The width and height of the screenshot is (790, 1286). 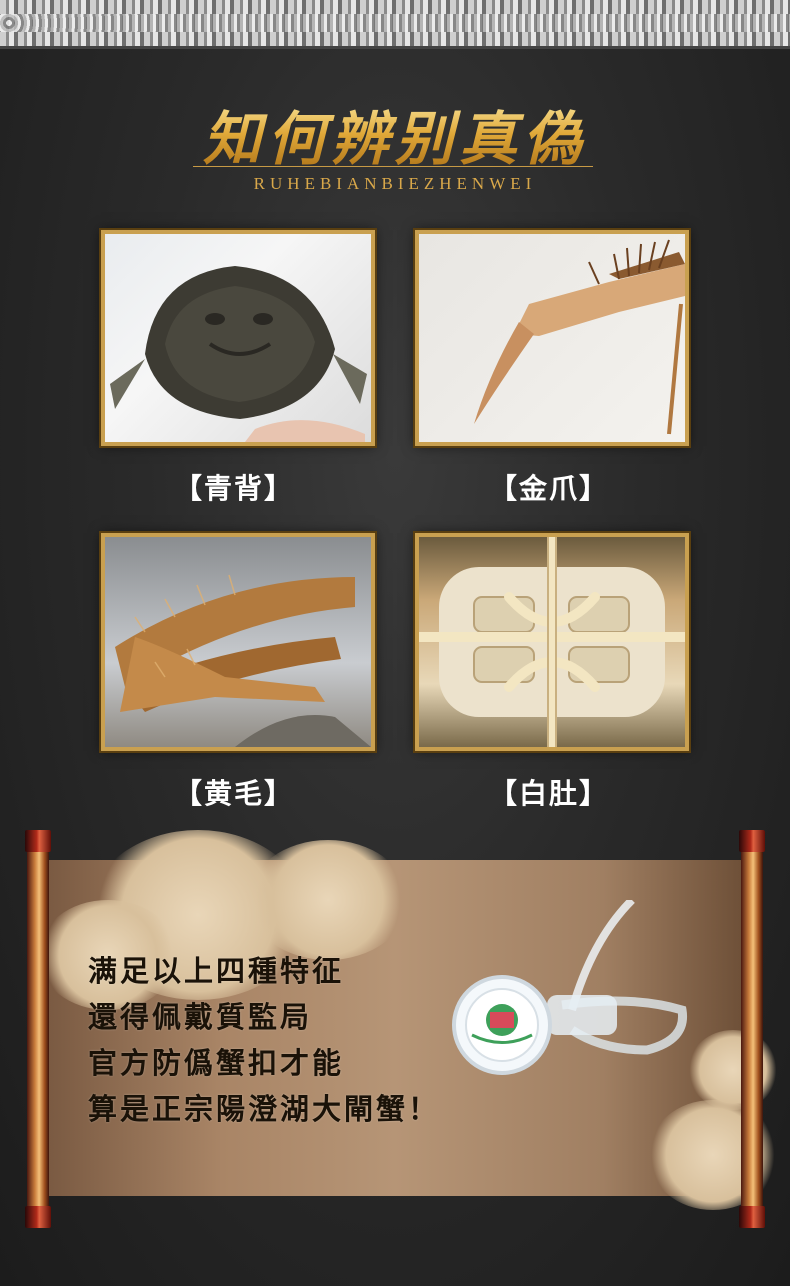 What do you see at coordinates (233, 488) in the screenshot?
I see `feature-label-green-back: 【青背】` at bounding box center [233, 488].